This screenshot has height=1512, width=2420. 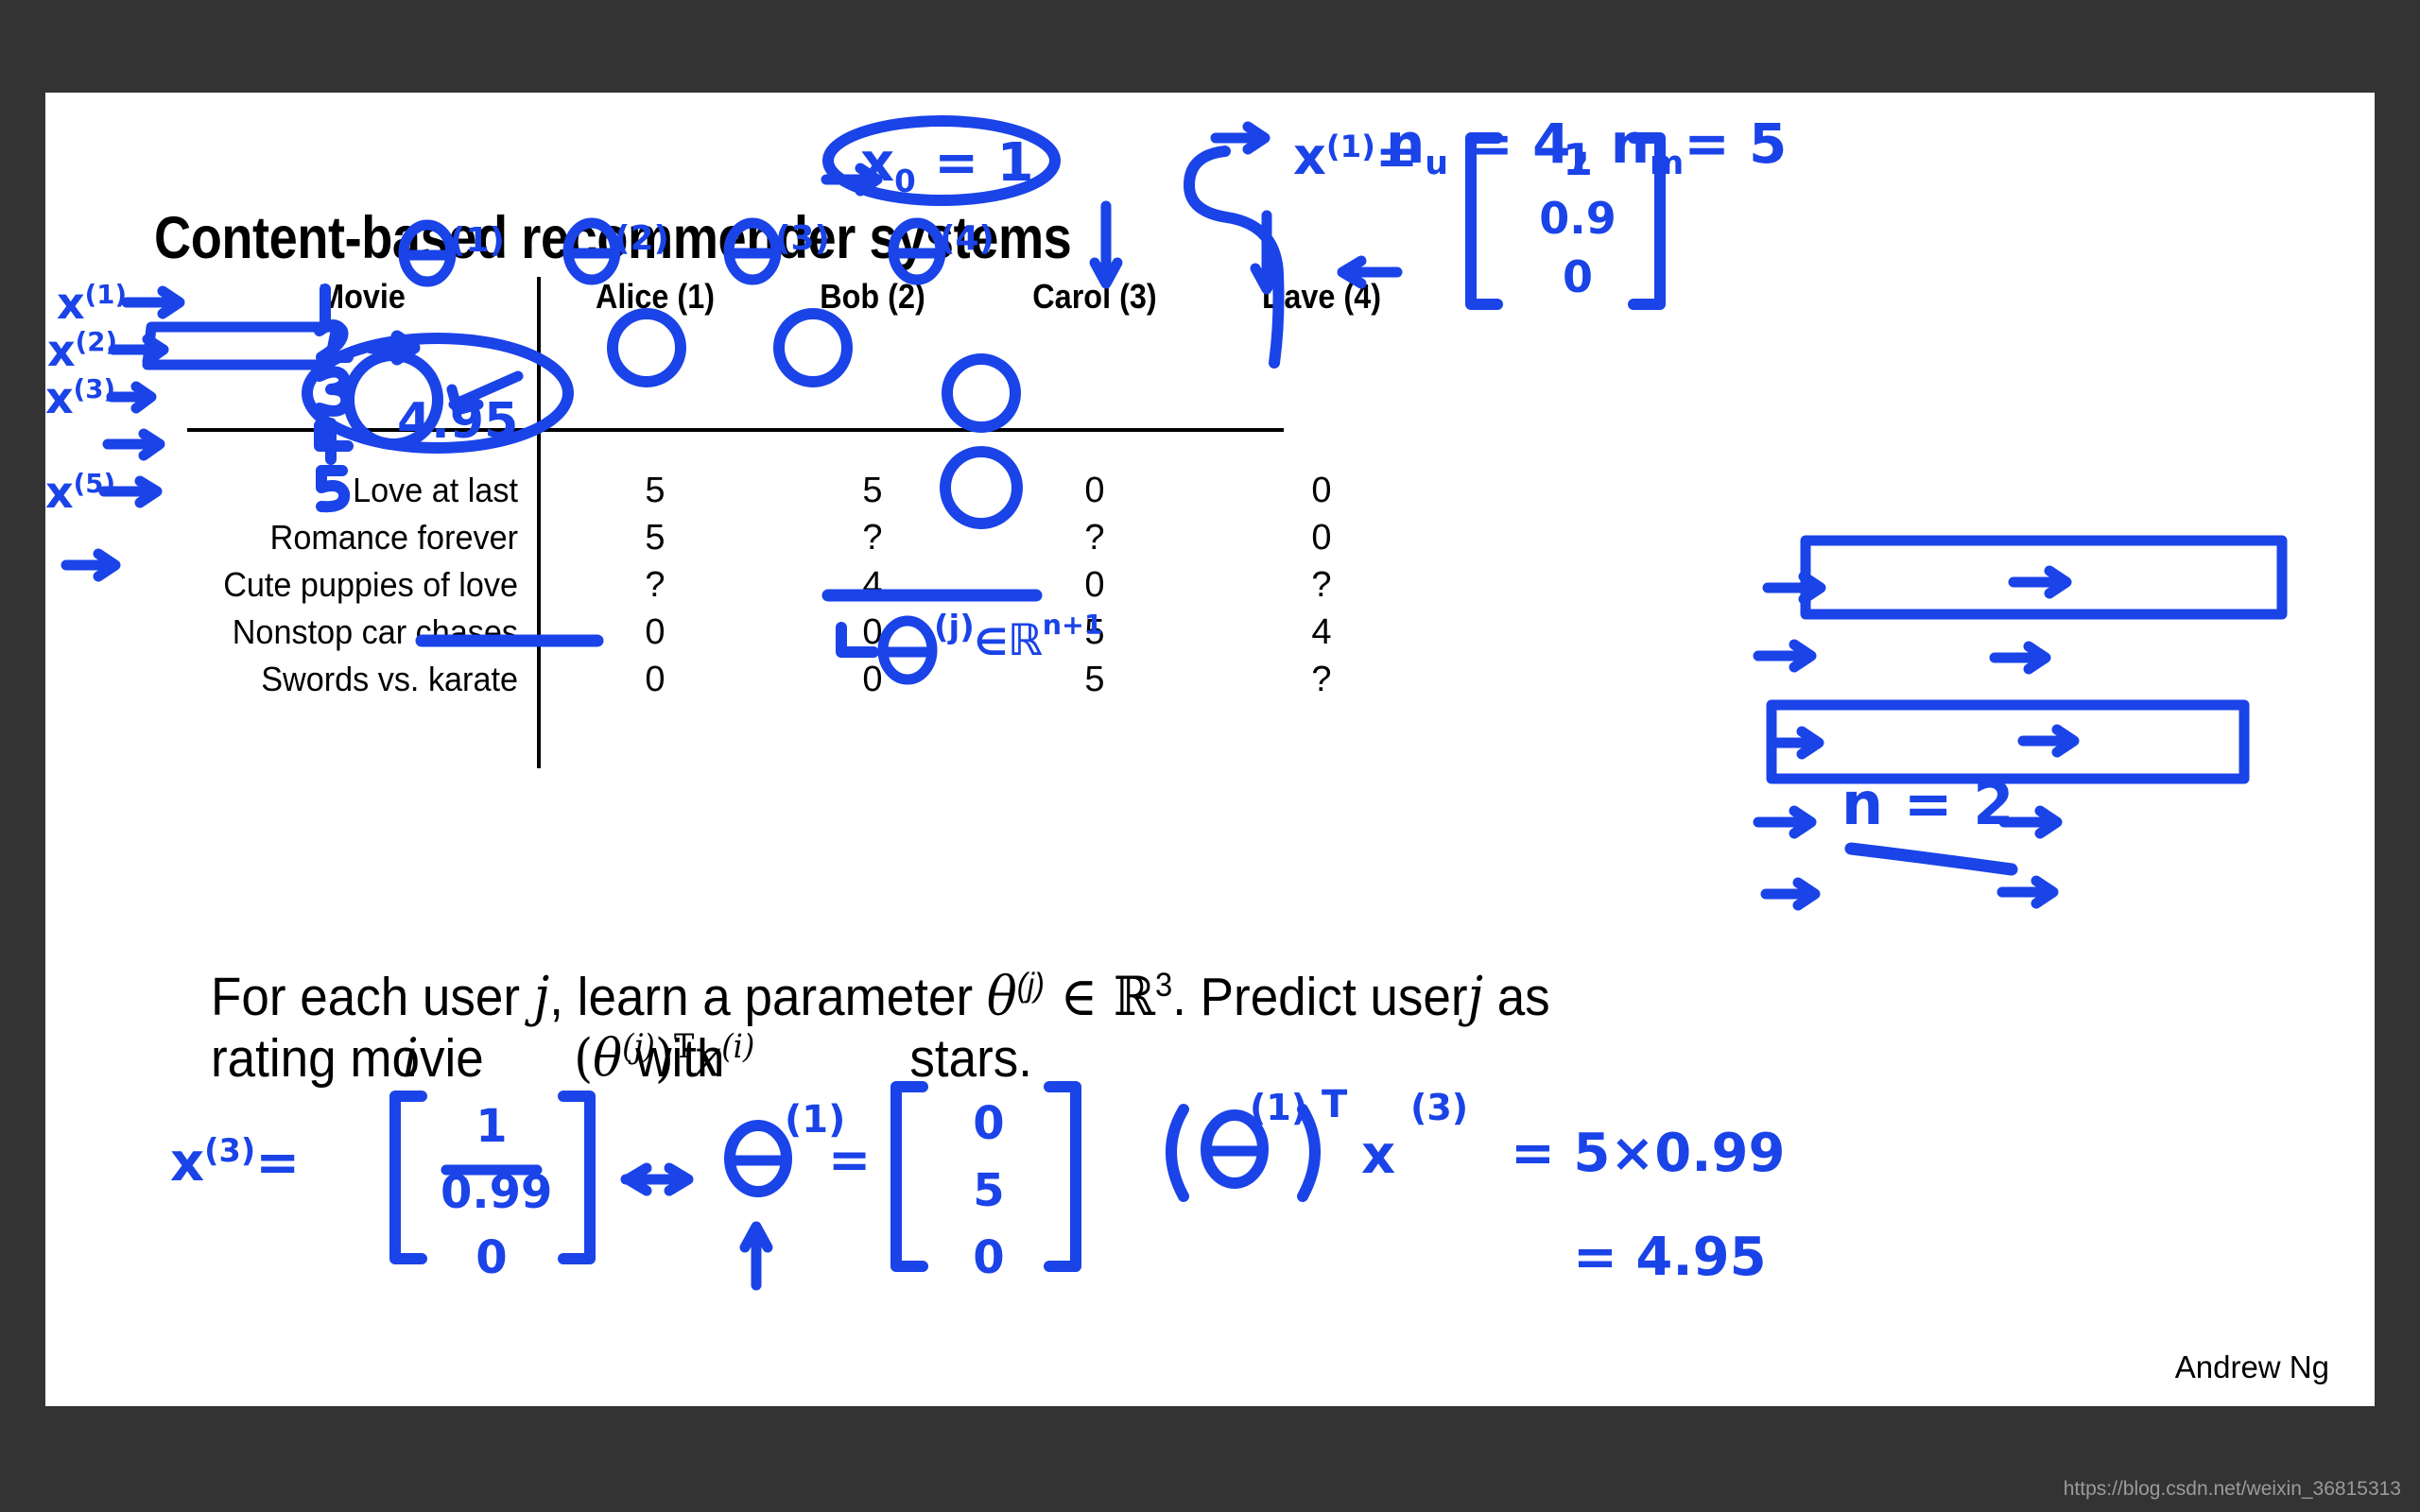 I want to click on annotation-x1-label: x(1)=, so click(x=1355, y=156).